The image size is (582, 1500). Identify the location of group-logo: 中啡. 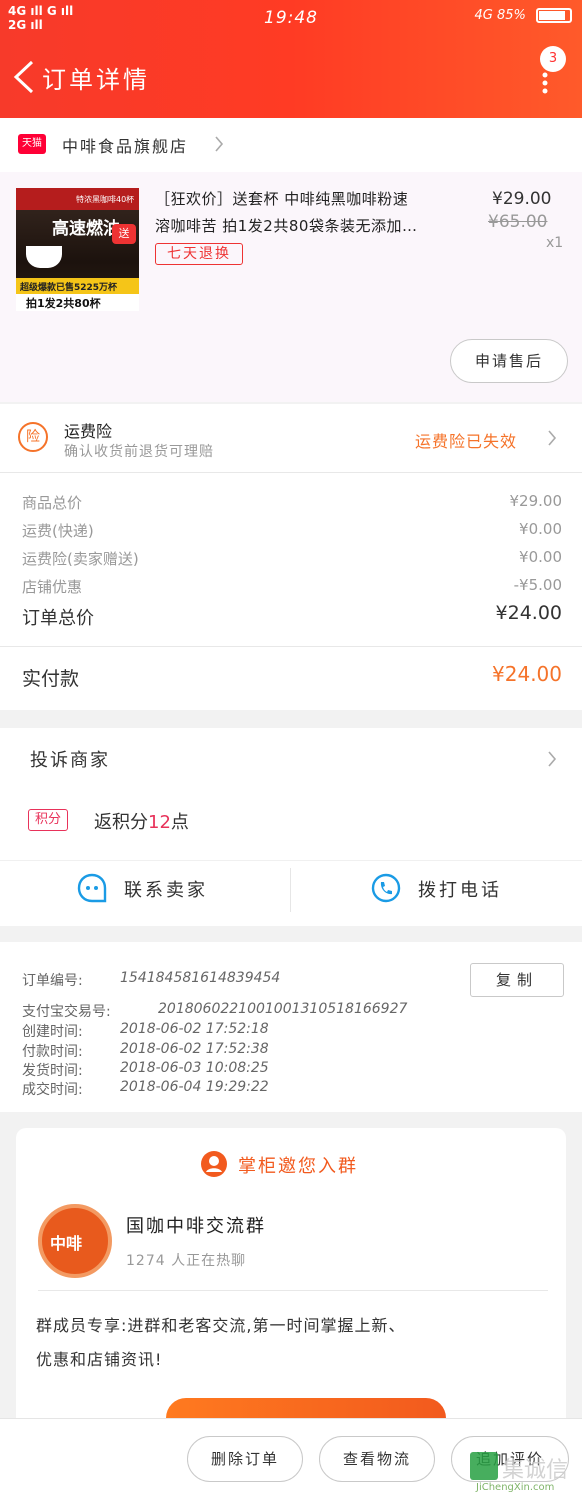
(75, 1241).